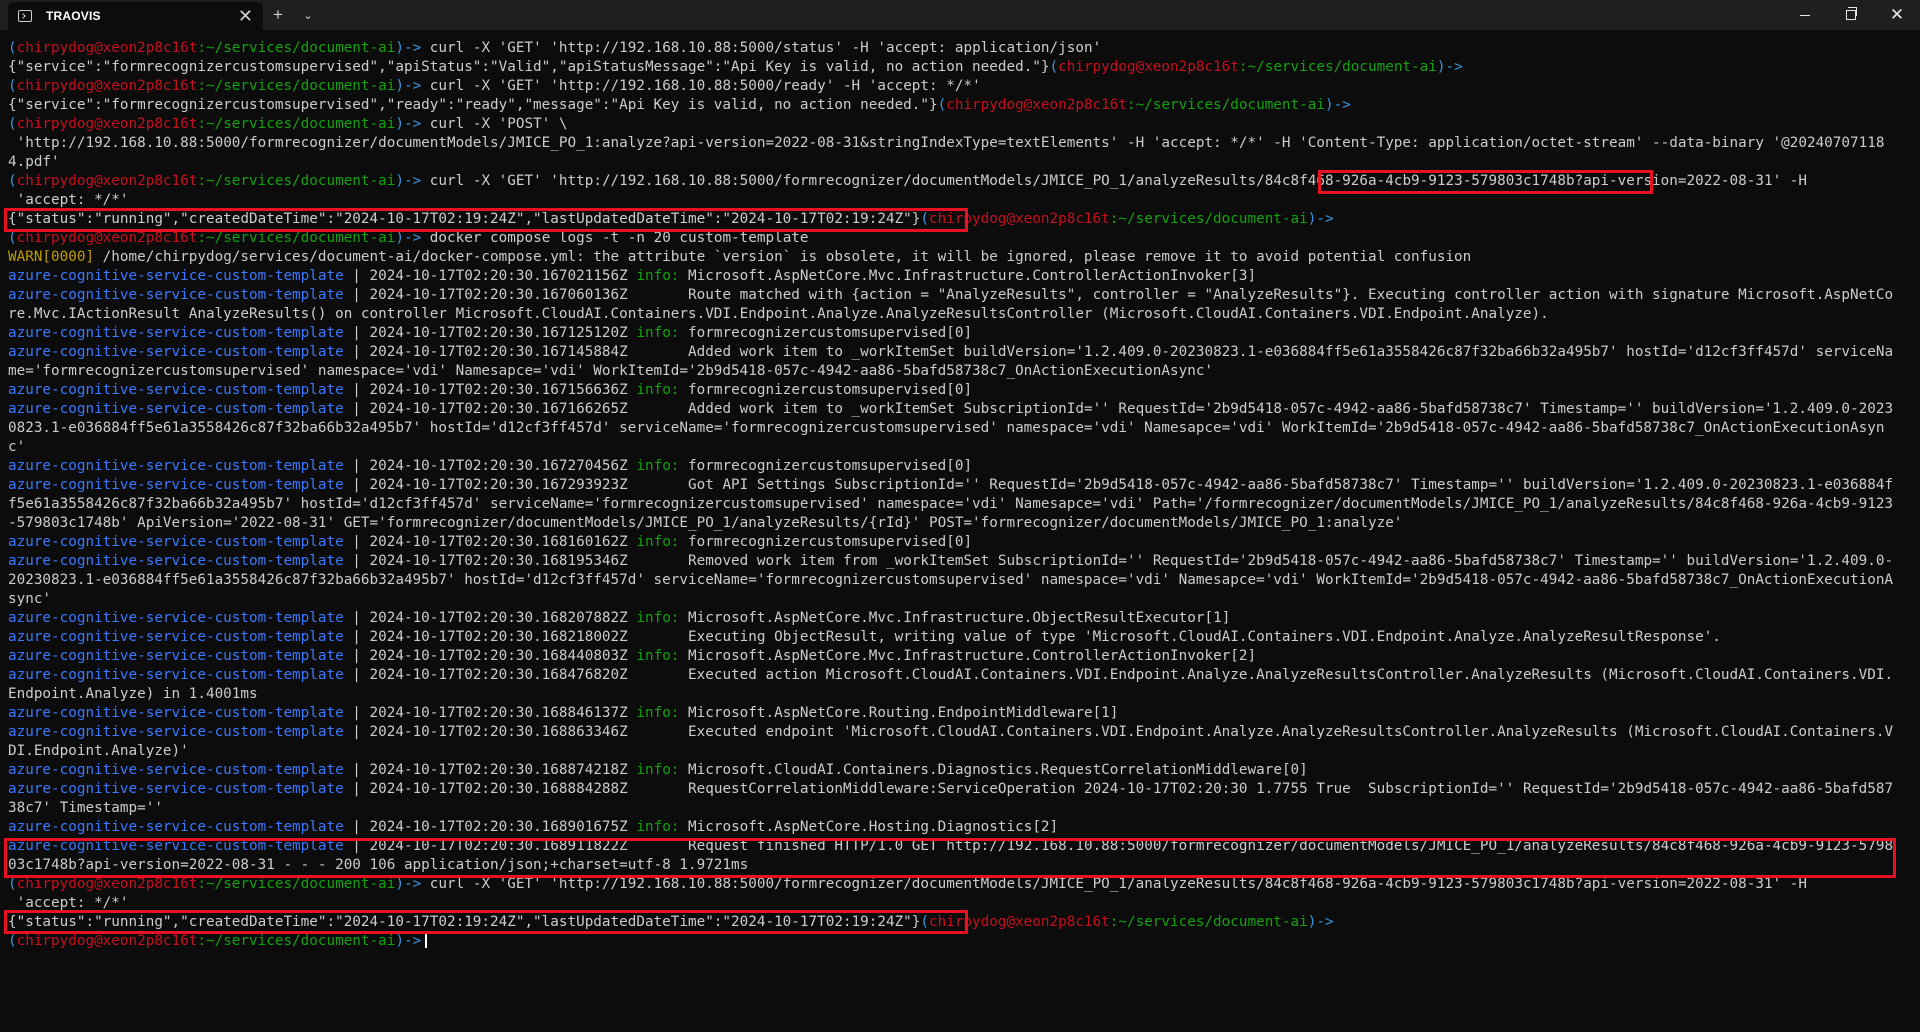 Image resolution: width=1920 pixels, height=1032 pixels. What do you see at coordinates (135, 16) in the screenshot?
I see `terminal-tab: TRAOVIS ✕` at bounding box center [135, 16].